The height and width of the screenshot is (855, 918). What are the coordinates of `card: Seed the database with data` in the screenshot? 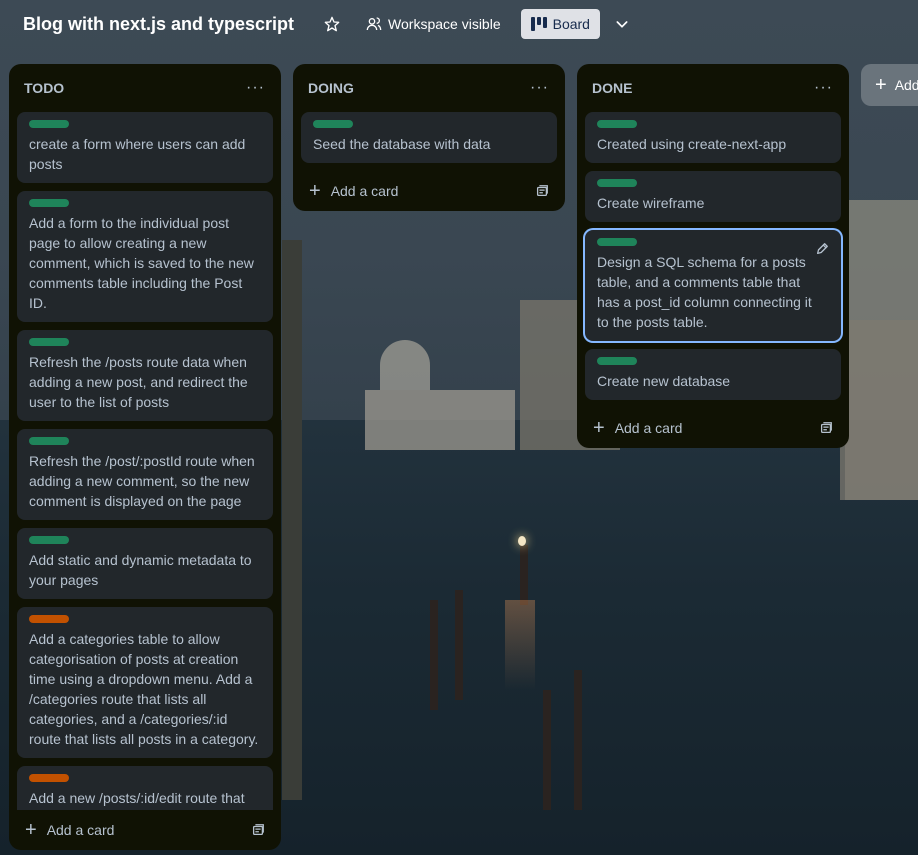 It's located at (429, 137).